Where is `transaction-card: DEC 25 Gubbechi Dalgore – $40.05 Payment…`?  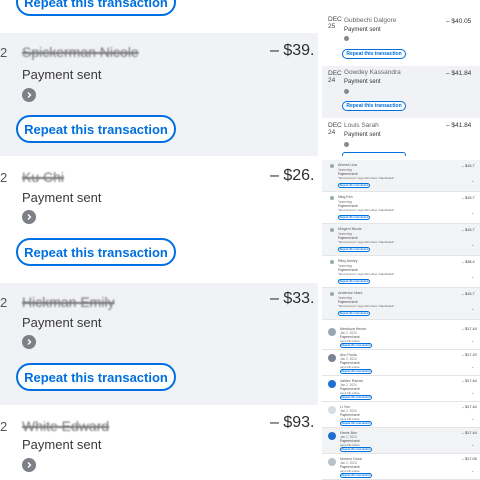 transaction-card: DEC 25 Gubbechi Dalgore – $40.05 Payment… is located at coordinates (401, 32).